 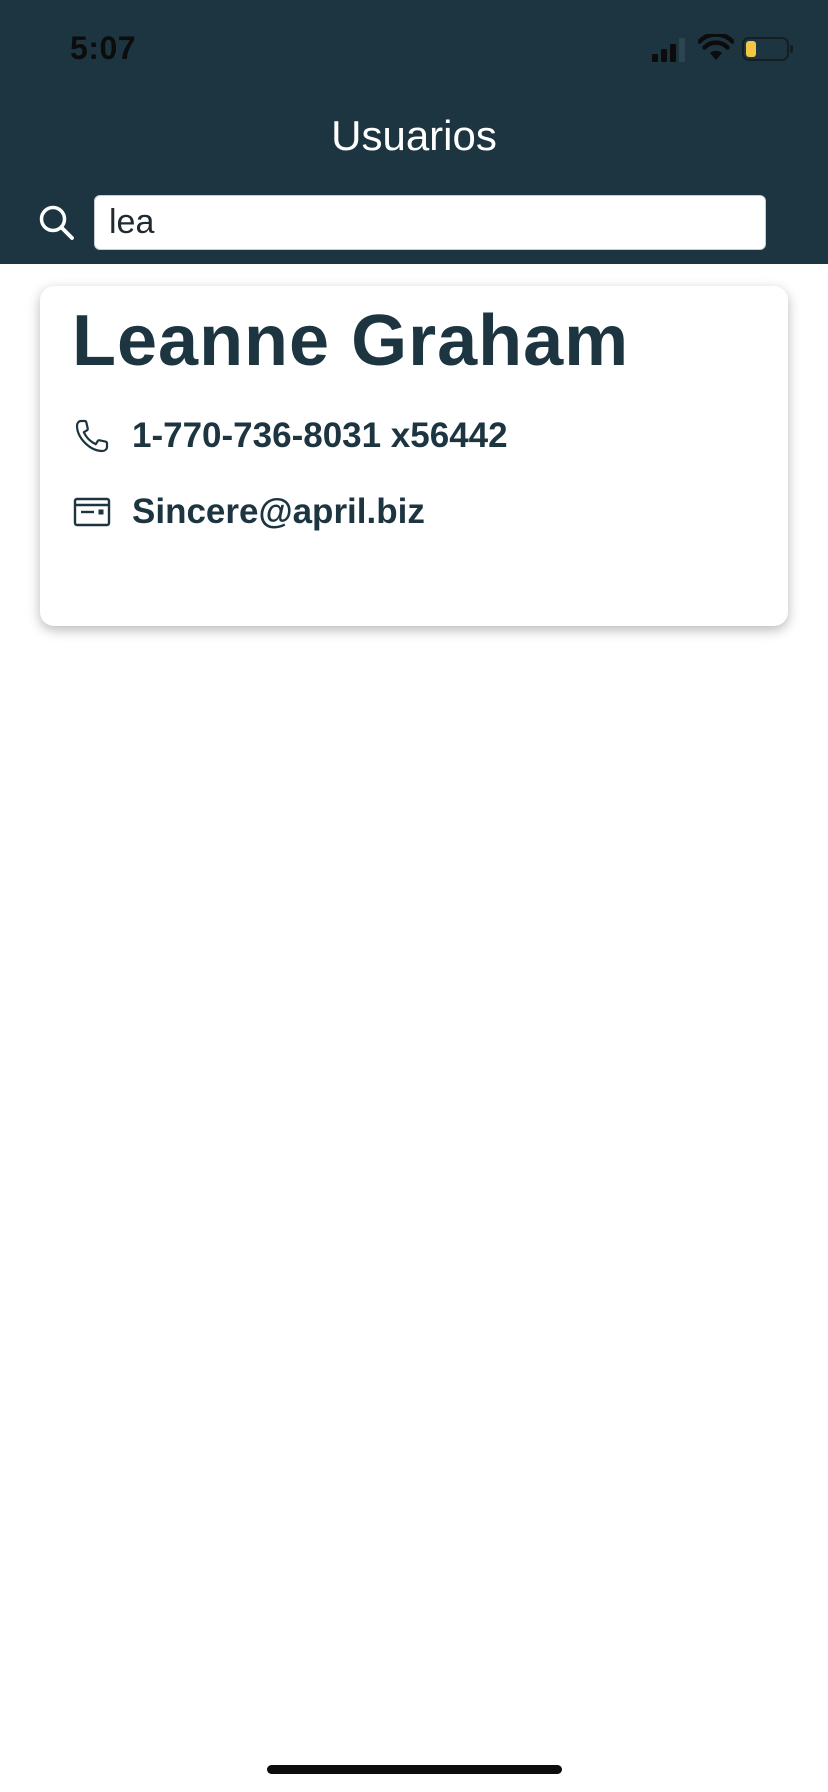 What do you see at coordinates (320, 435) in the screenshot?
I see `user-phone: 1-770-736-8031 x56442` at bounding box center [320, 435].